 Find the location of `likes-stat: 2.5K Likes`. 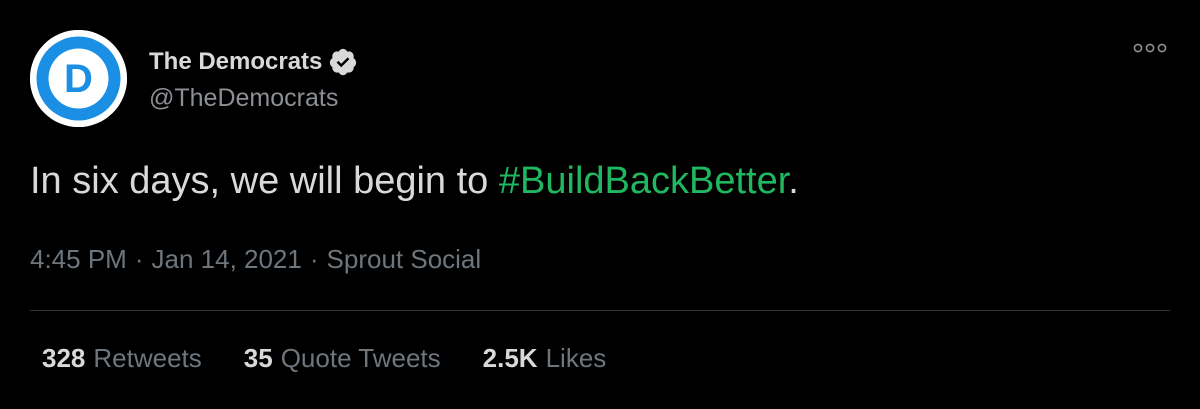

likes-stat: 2.5K Likes is located at coordinates (545, 358).